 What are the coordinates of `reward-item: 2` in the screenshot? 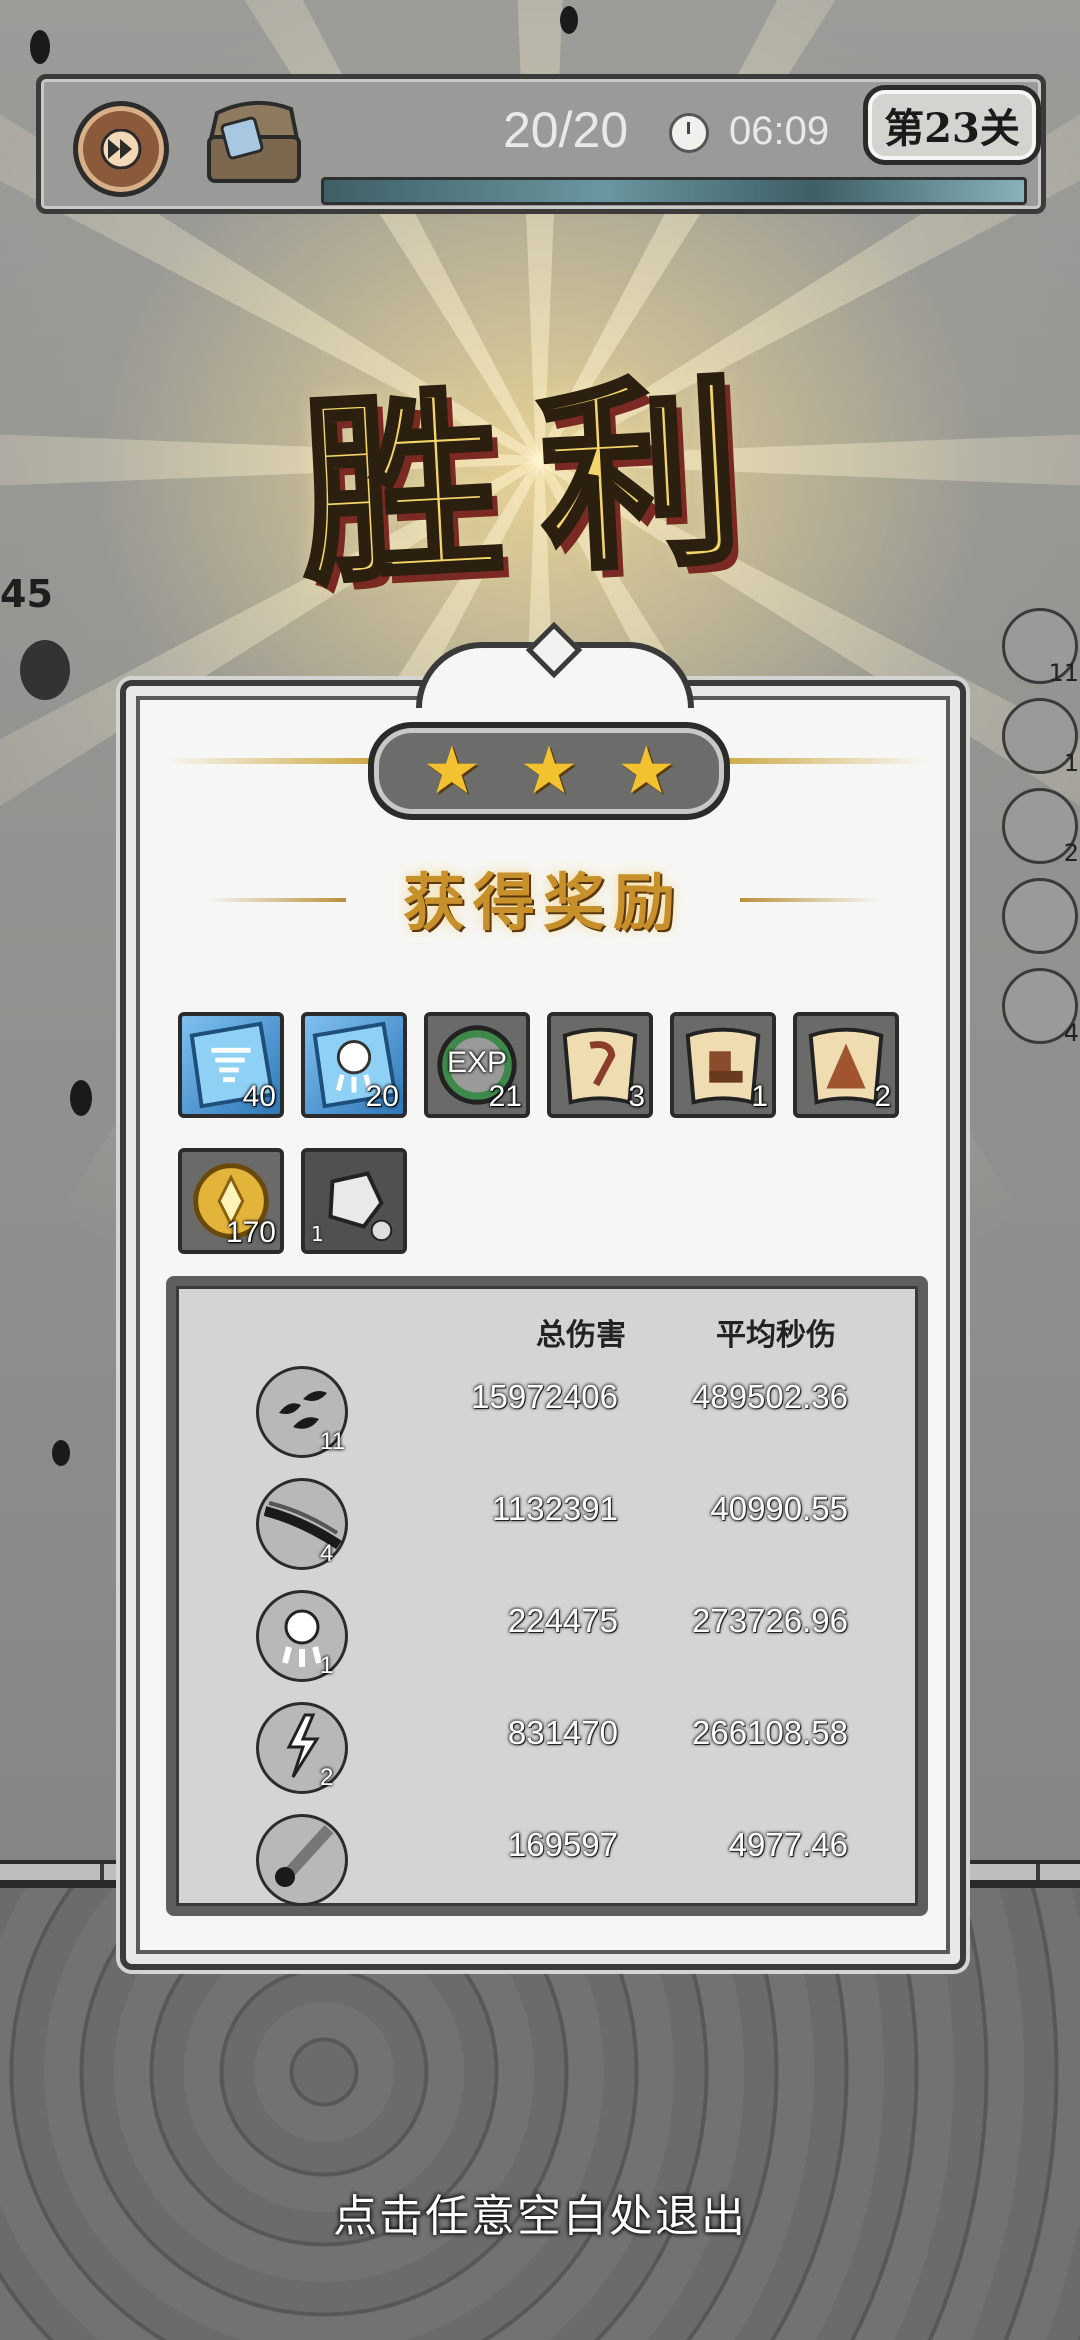 It's located at (846, 1065).